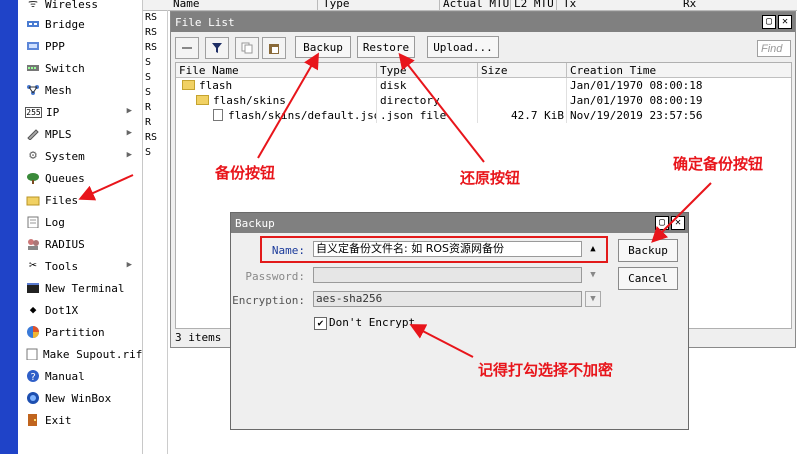 This screenshot has width=797, height=454. Describe the element at coordinates (441, 107) in the screenshot. I see `arrow-to-restore` at that location.